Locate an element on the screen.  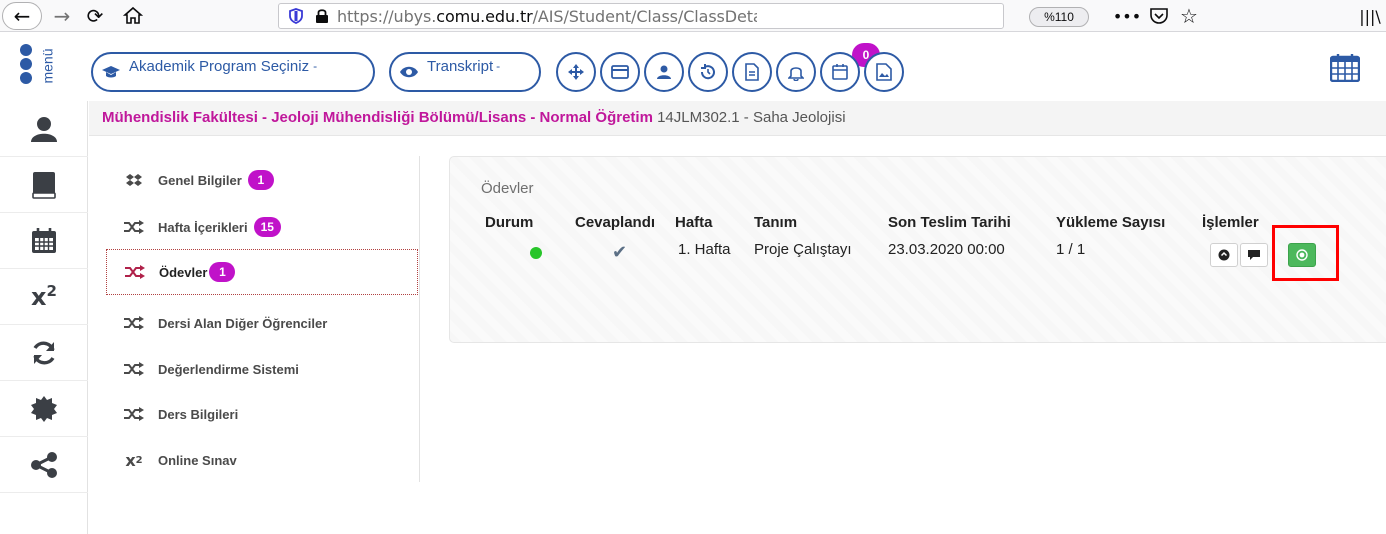
comment-button is located at coordinates (1254, 255).